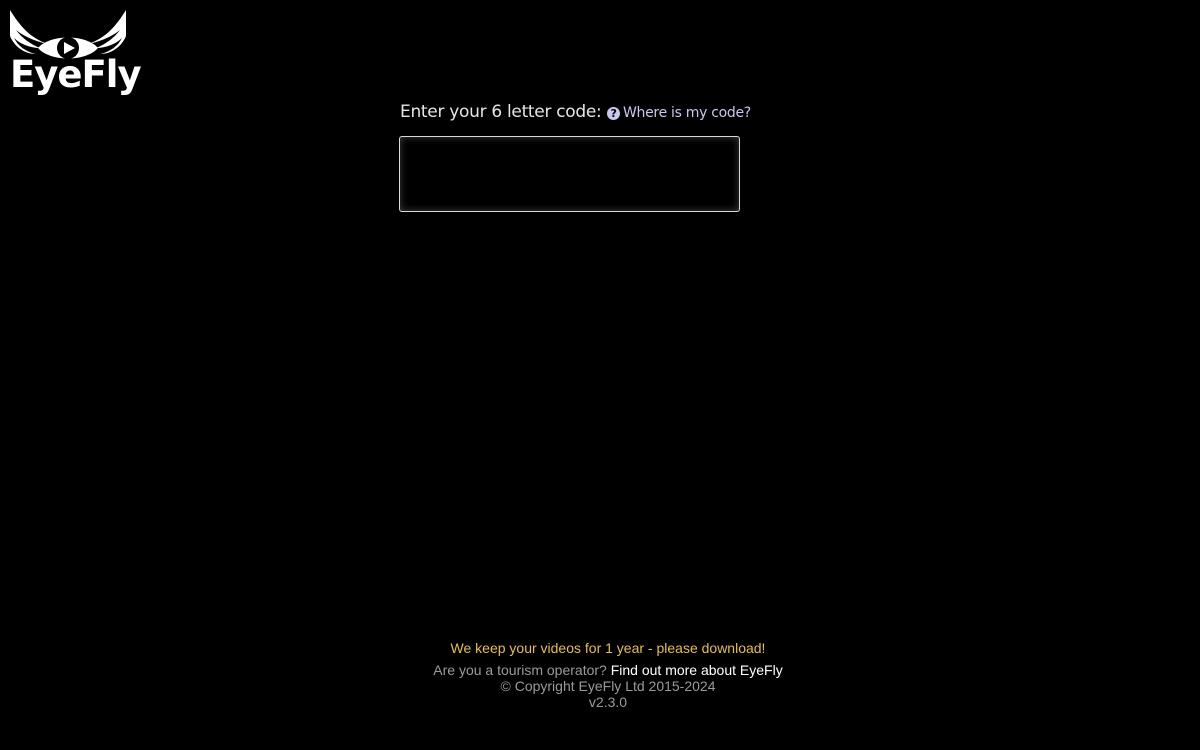 The height and width of the screenshot is (750, 1200). What do you see at coordinates (522, 670) in the screenshot?
I see `operator-prompt: Are you a tourism operator?` at bounding box center [522, 670].